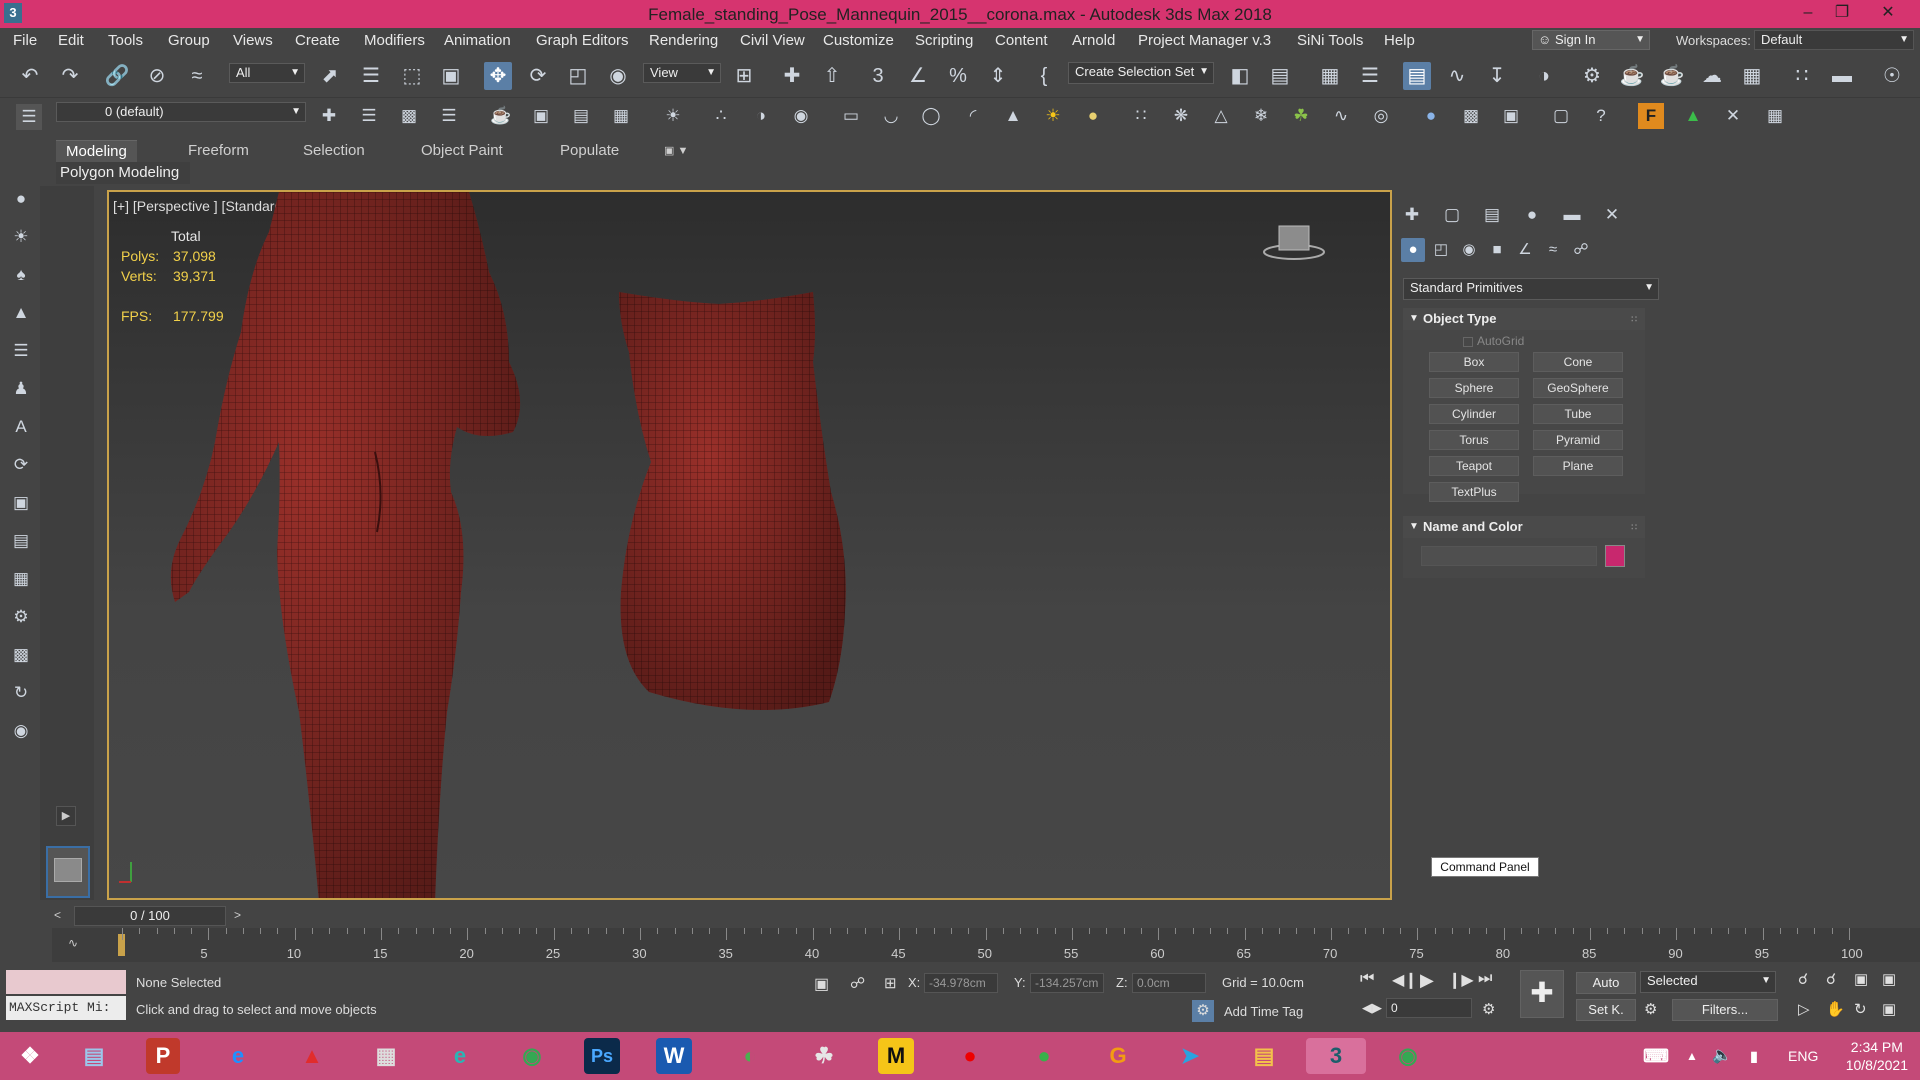 This screenshot has width=1920, height=1080. What do you see at coordinates (1803, 979) in the screenshot?
I see `zoom-icon: ☌` at bounding box center [1803, 979].